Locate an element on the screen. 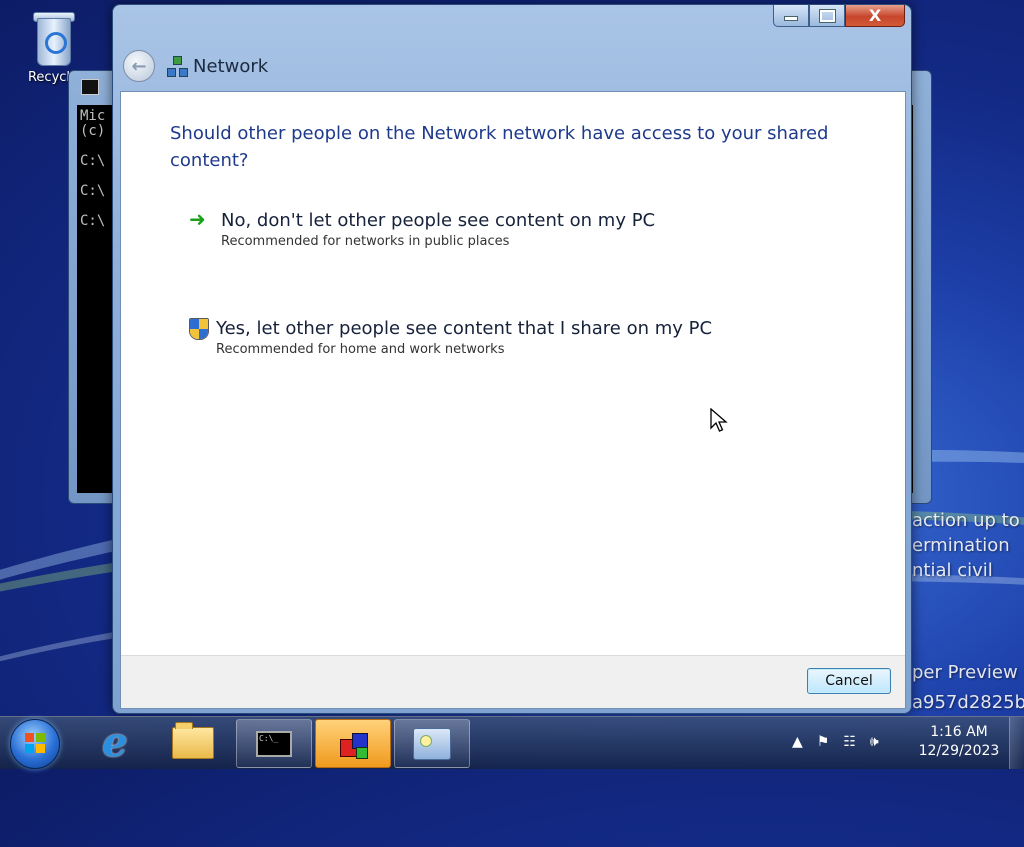 The height and width of the screenshot is (847, 1024). watermark-line: per Preview is located at coordinates (965, 672).